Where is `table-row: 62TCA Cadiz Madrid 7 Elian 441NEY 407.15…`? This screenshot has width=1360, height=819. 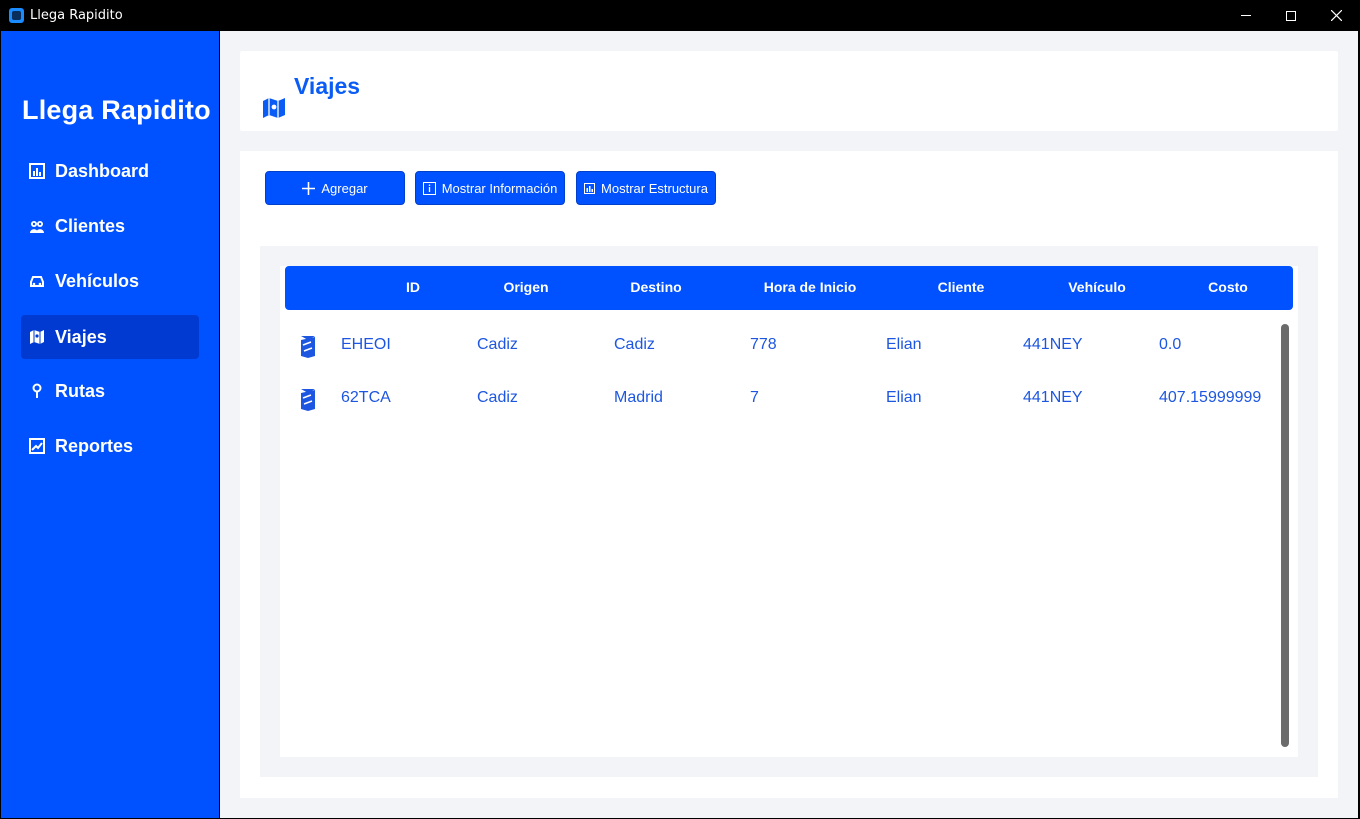 table-row: 62TCA Cadiz Madrid 7 Elian 441NEY 407.15… is located at coordinates (775, 398).